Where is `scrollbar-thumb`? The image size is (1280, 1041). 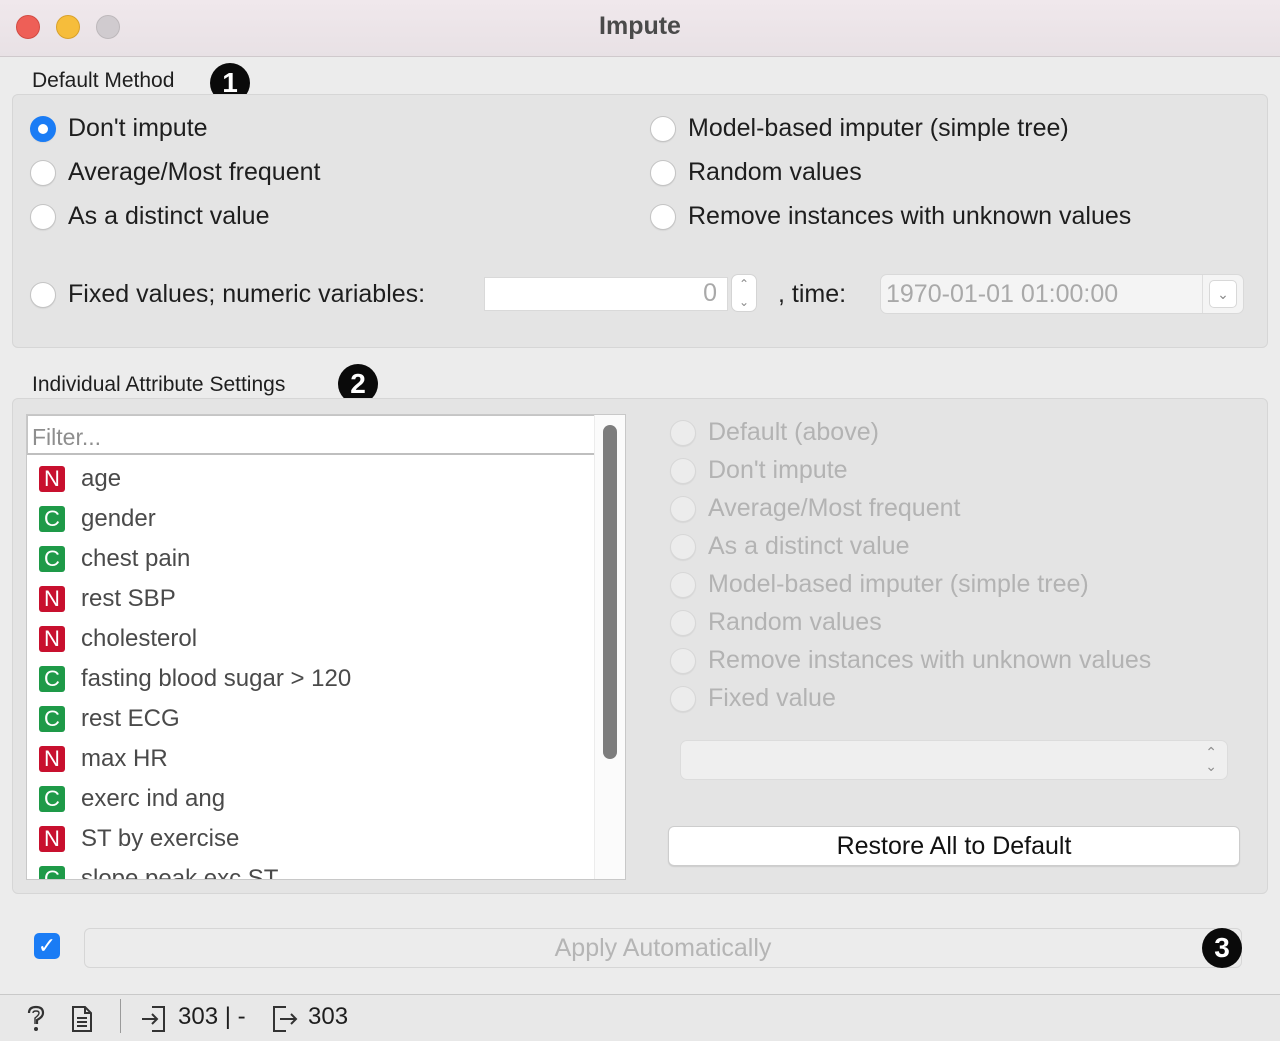
scrollbar-thumb is located at coordinates (610, 592).